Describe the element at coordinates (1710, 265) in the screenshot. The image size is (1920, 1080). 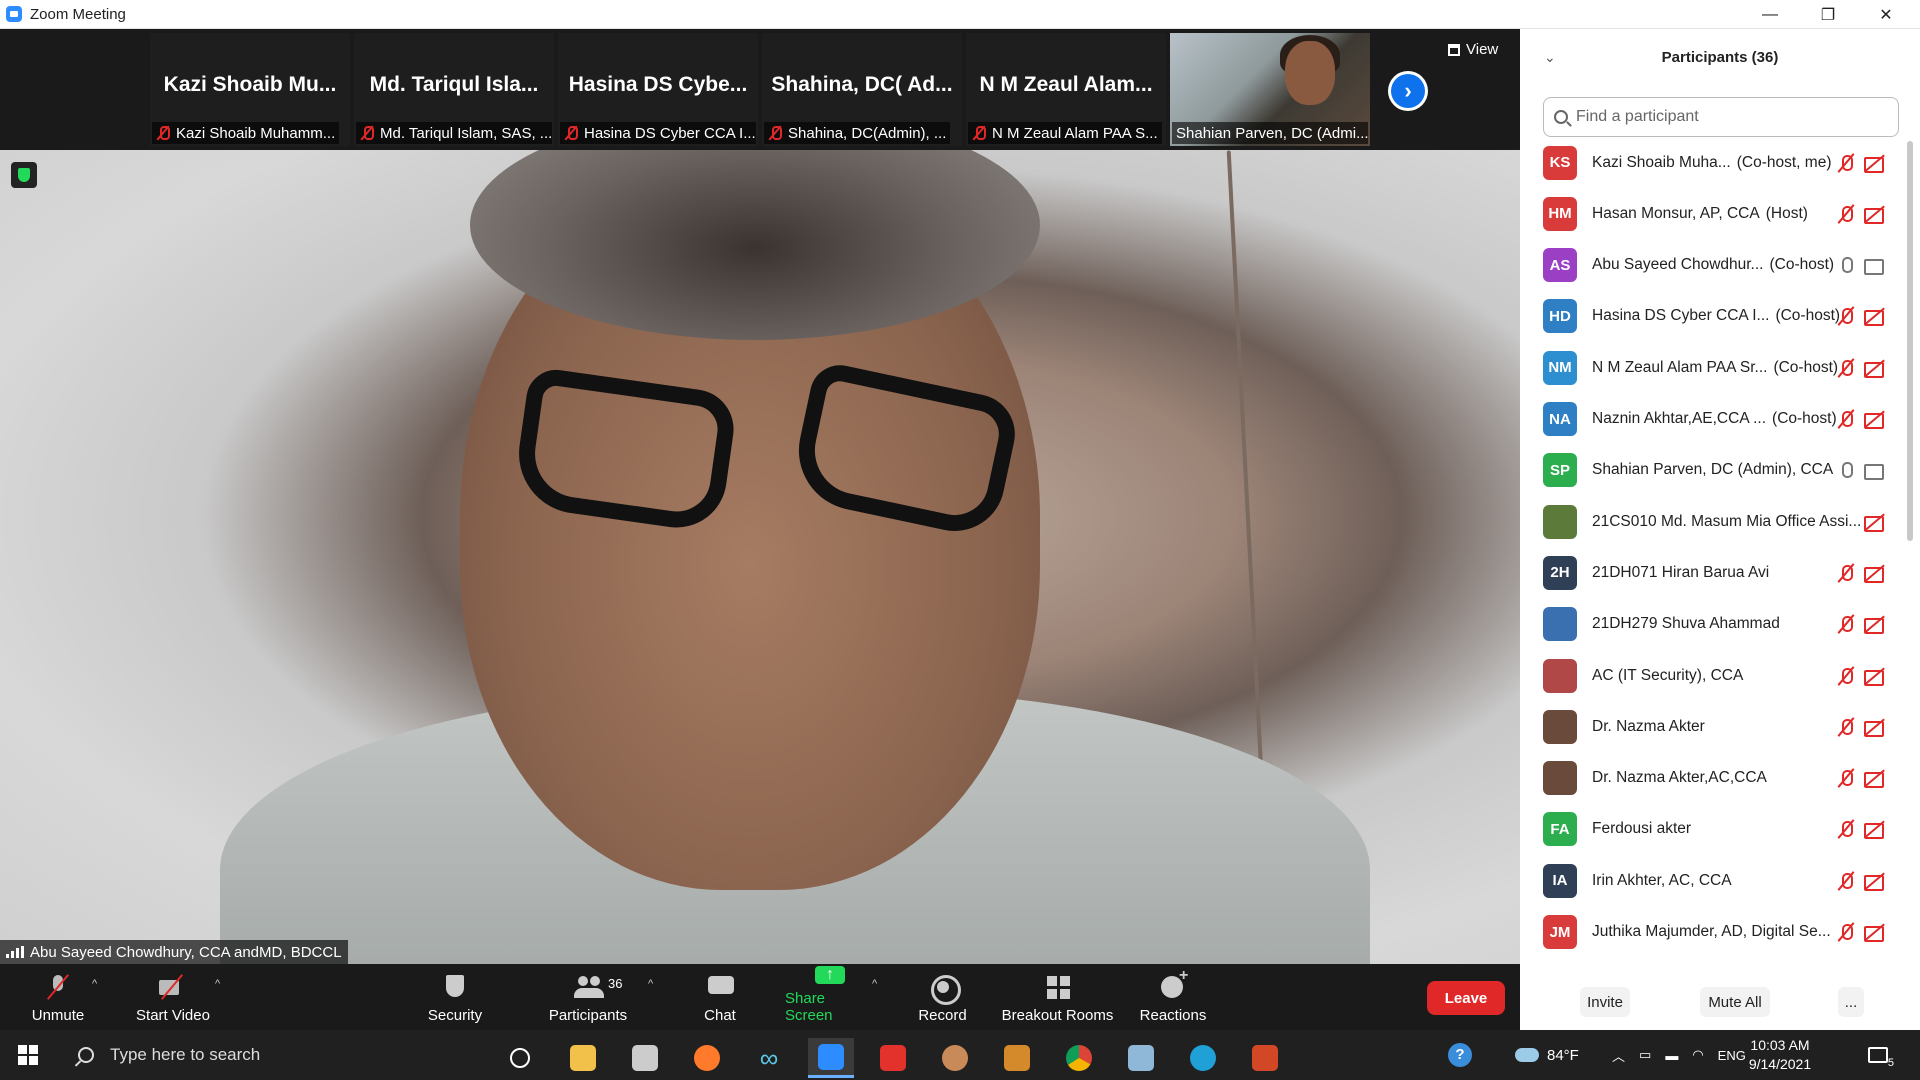
I see `participant-row: AS Abu Sayeed Chowdhur... (Co-host)` at that location.